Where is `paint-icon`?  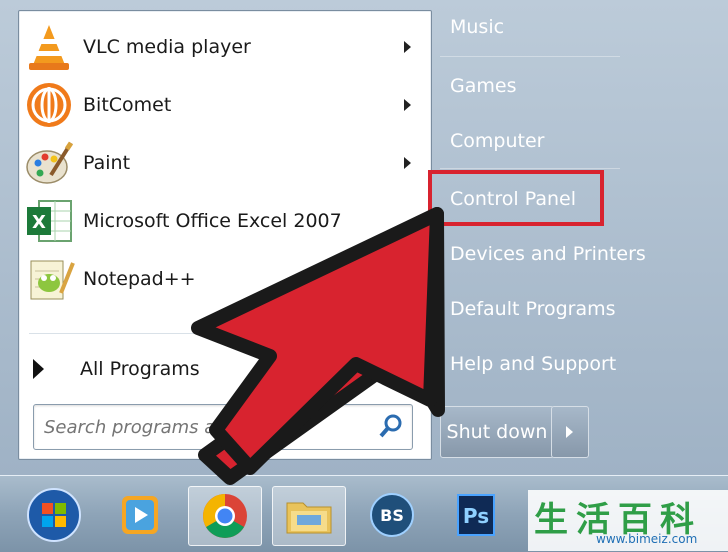
paint-icon is located at coordinates (49, 163).